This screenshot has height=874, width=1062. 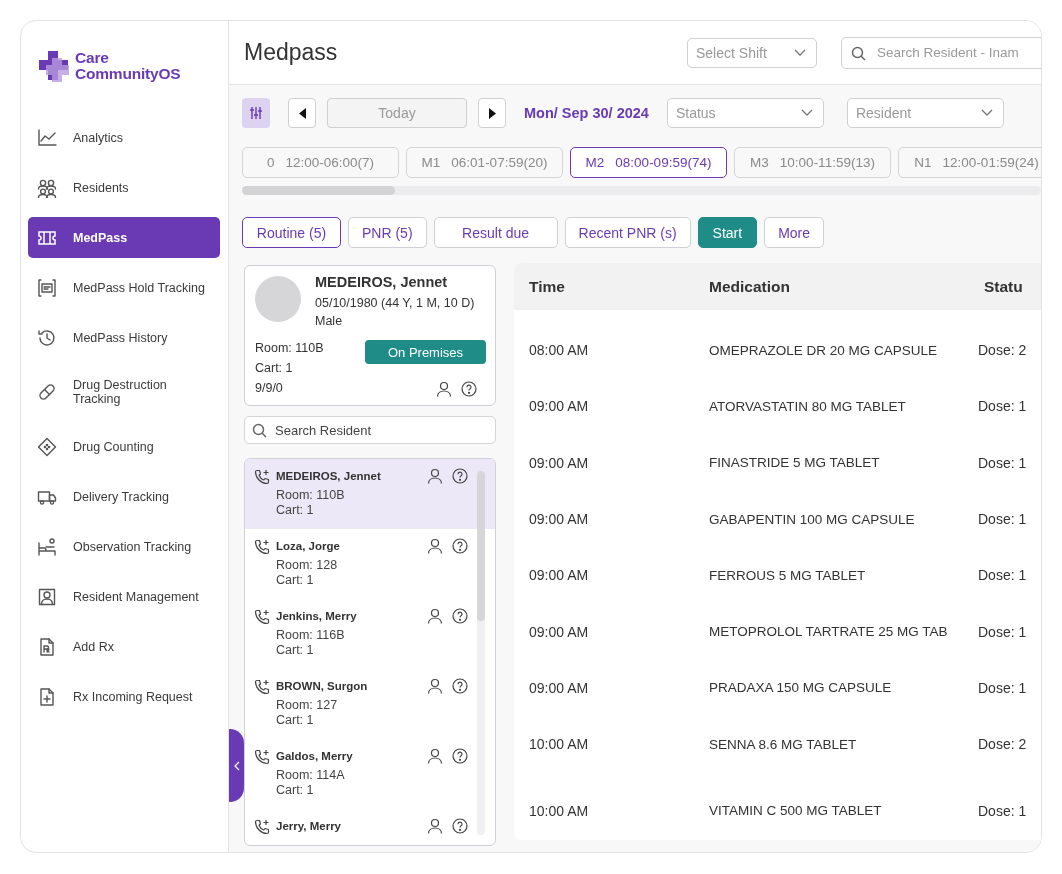 I want to click on resident-search-field: Search Resident, so click(x=370, y=430).